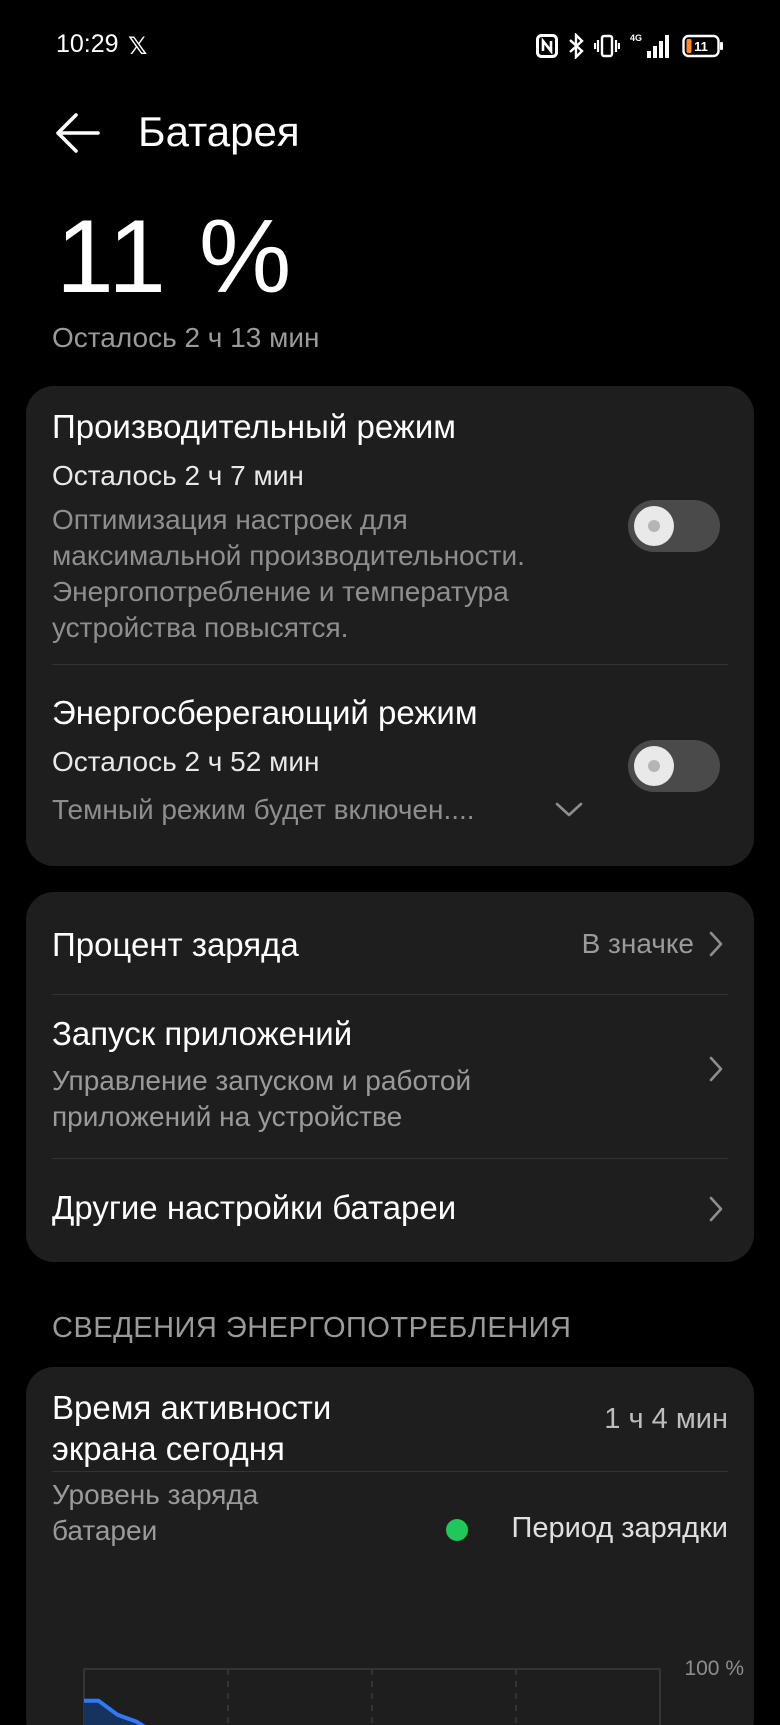  Describe the element at coordinates (155, 1512) in the screenshot. I see `battery-level-label: Уровень заряда батареи` at that location.